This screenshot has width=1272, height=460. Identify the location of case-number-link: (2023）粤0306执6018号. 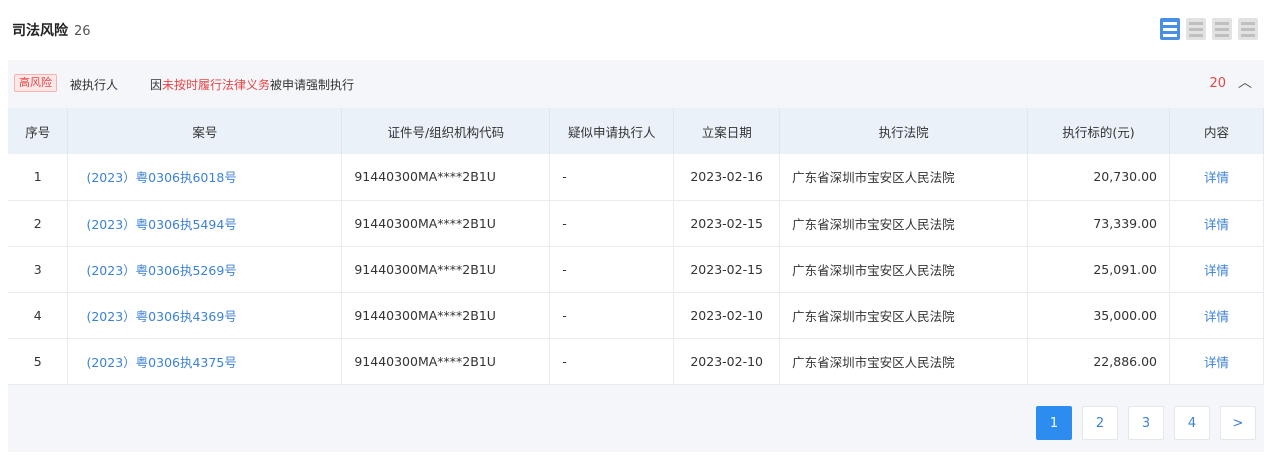
(152, 177).